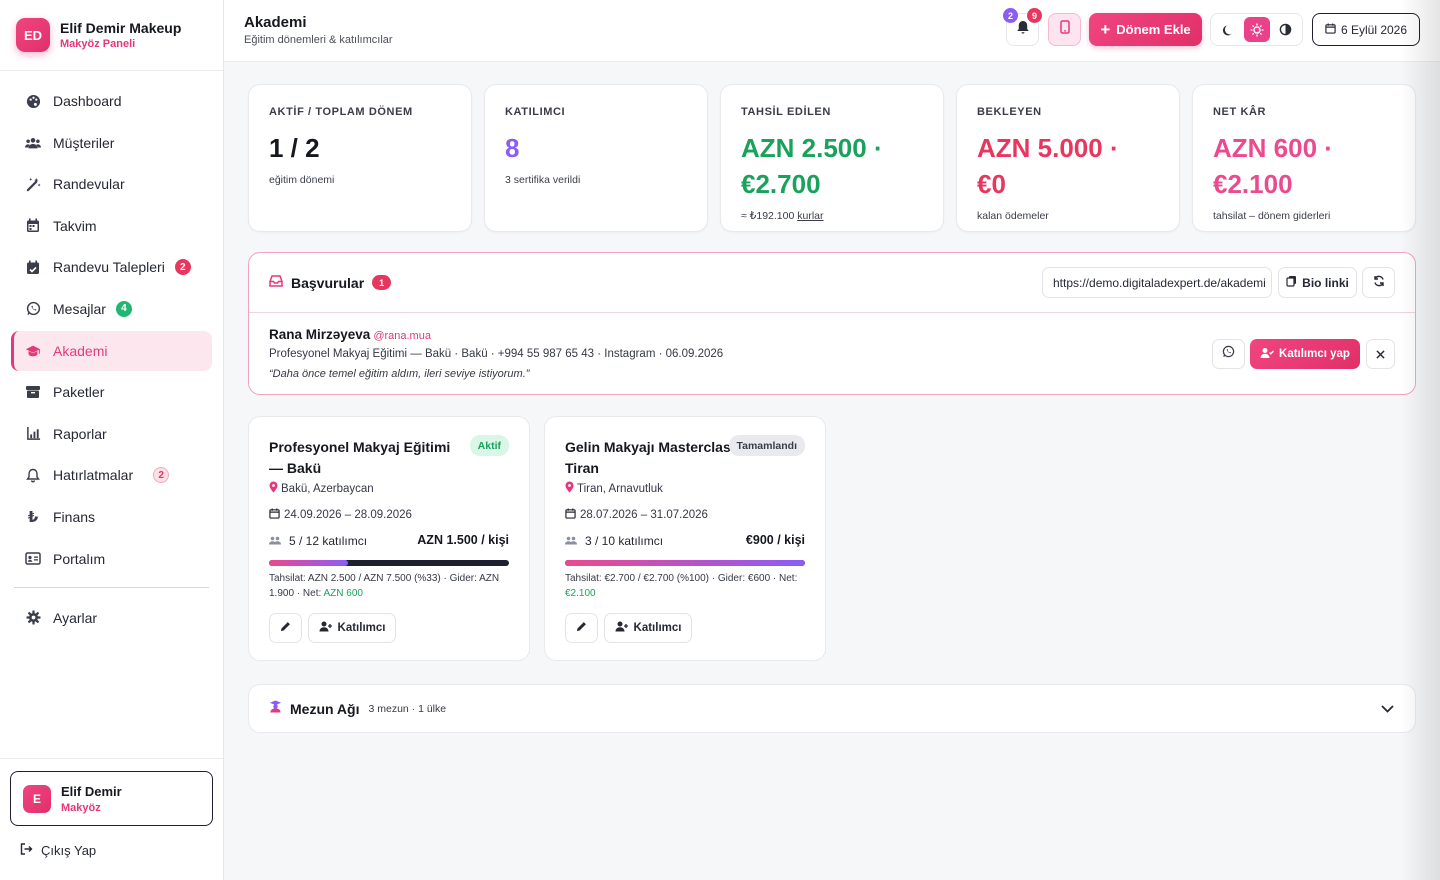  What do you see at coordinates (1387, 711) in the screenshot?
I see `chevron-down-icon` at bounding box center [1387, 711].